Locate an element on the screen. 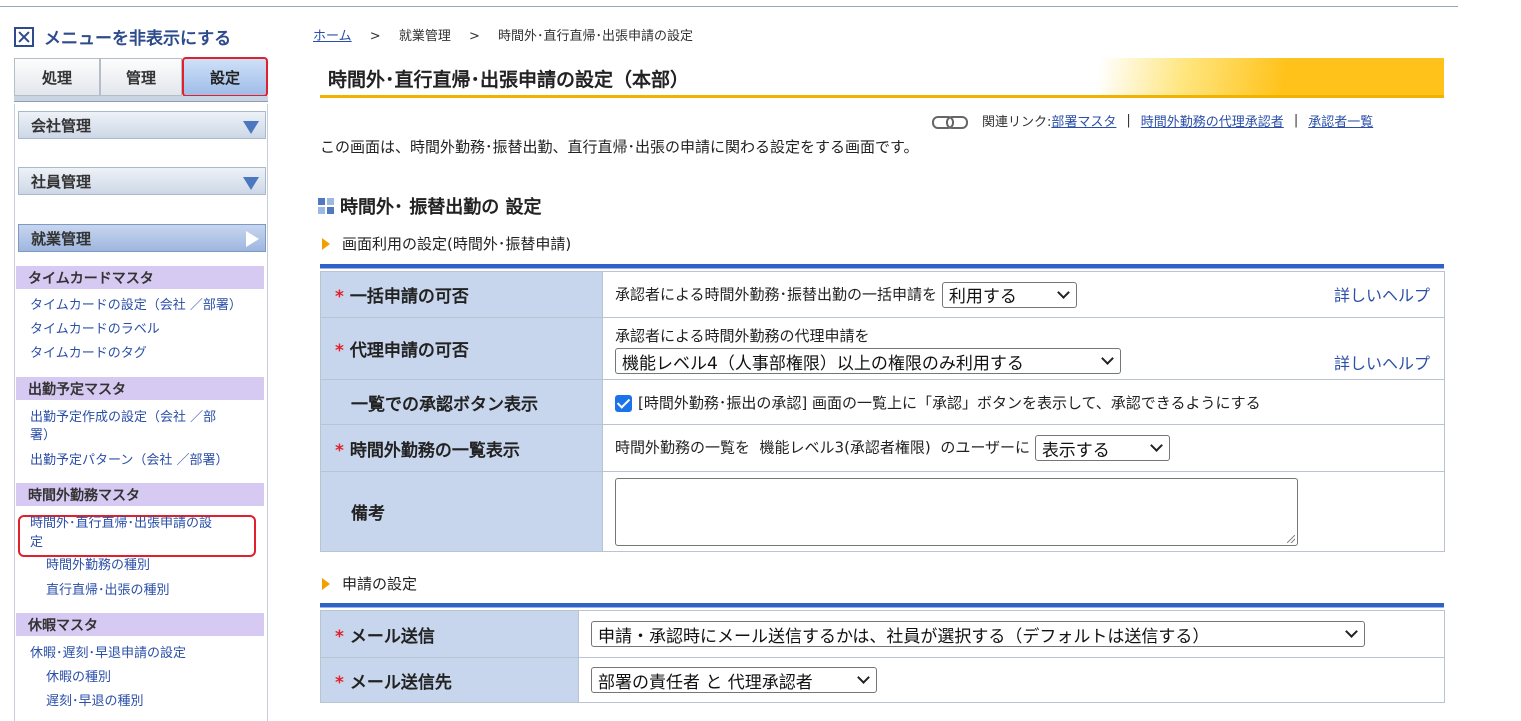 This screenshot has height=721, width=1521. approve-button-checkbox is located at coordinates (623, 403).